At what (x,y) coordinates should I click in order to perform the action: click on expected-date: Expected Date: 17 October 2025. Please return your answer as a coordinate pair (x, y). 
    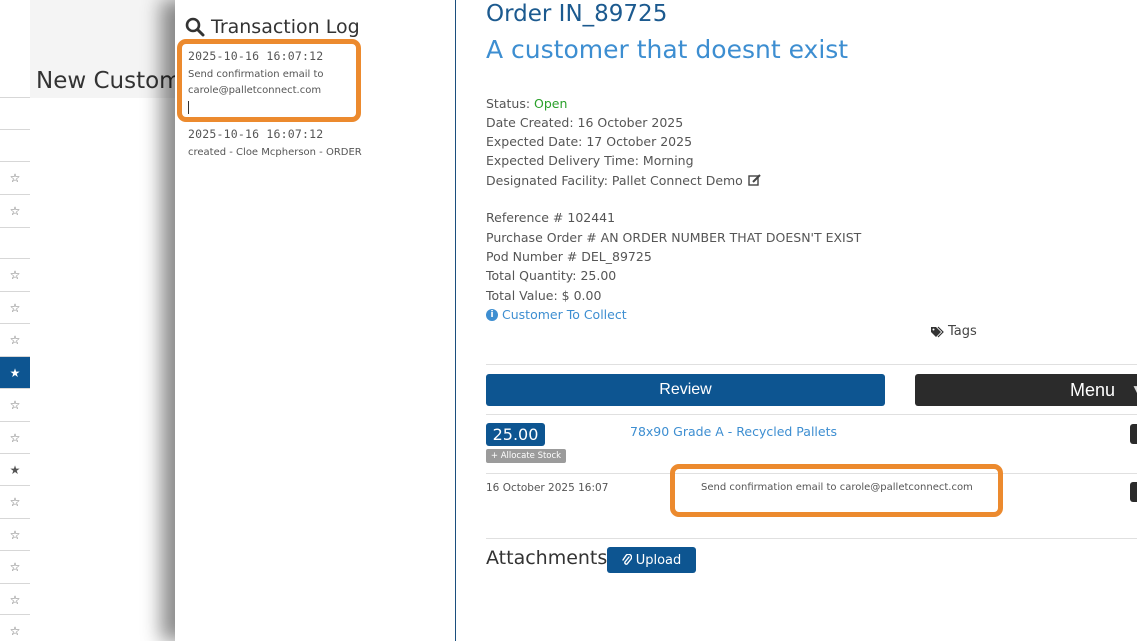
    Looking at the image, I should click on (589, 141).